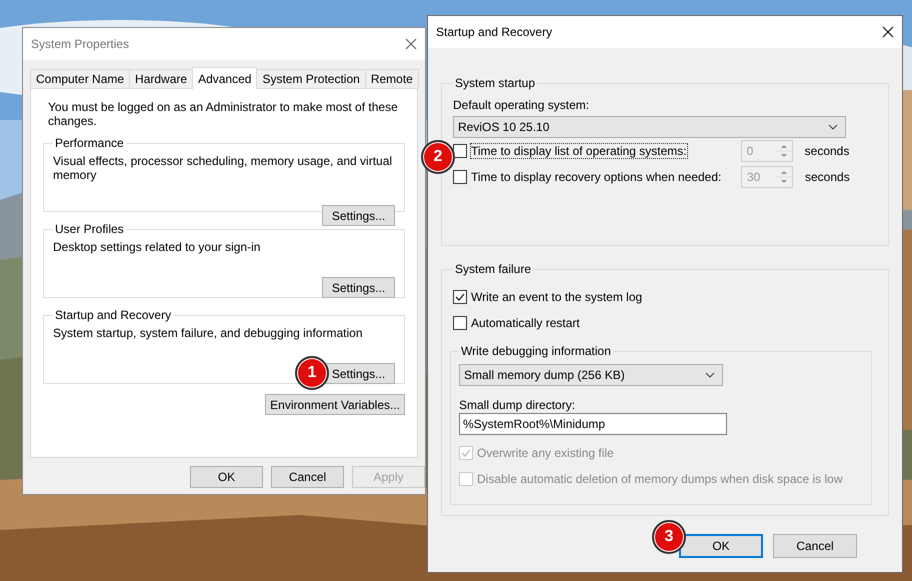 Image resolution: width=912 pixels, height=581 pixels. I want to click on group-title: Write debugging information, so click(536, 351).